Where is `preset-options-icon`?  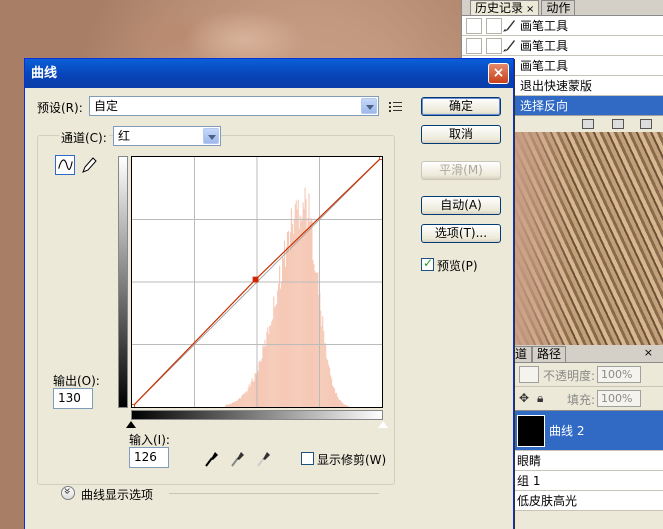
preset-options-icon is located at coordinates (396, 107).